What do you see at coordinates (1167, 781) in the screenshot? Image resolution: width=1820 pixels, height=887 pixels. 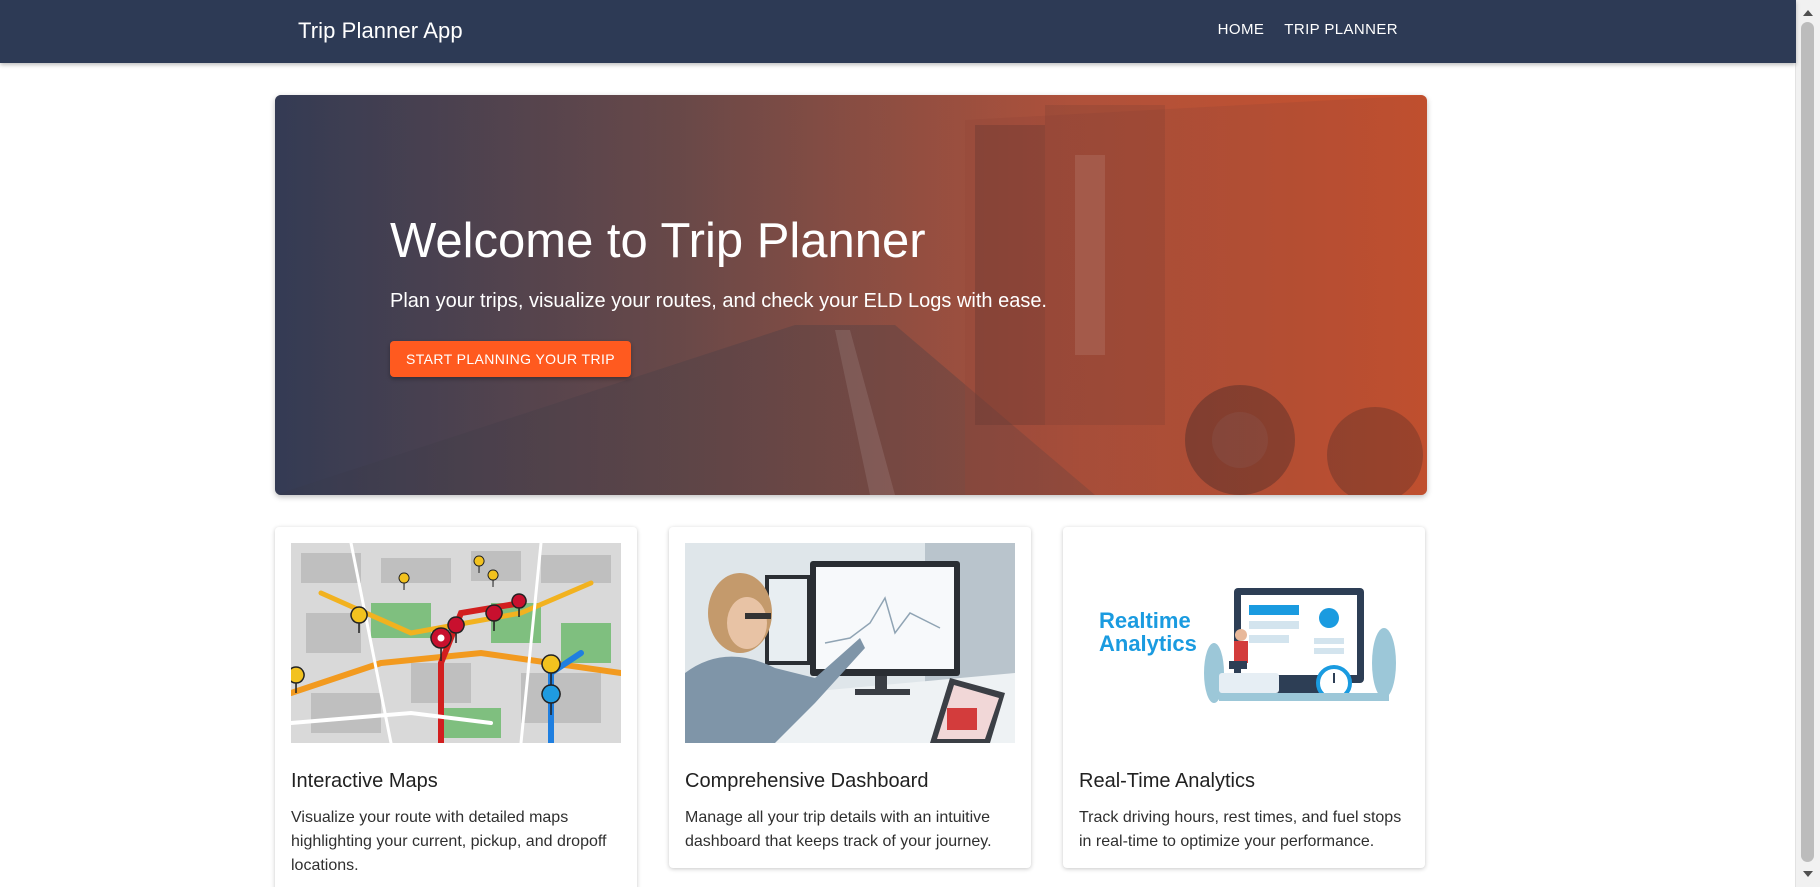 I see `card-title: Real-Time Analytics` at bounding box center [1167, 781].